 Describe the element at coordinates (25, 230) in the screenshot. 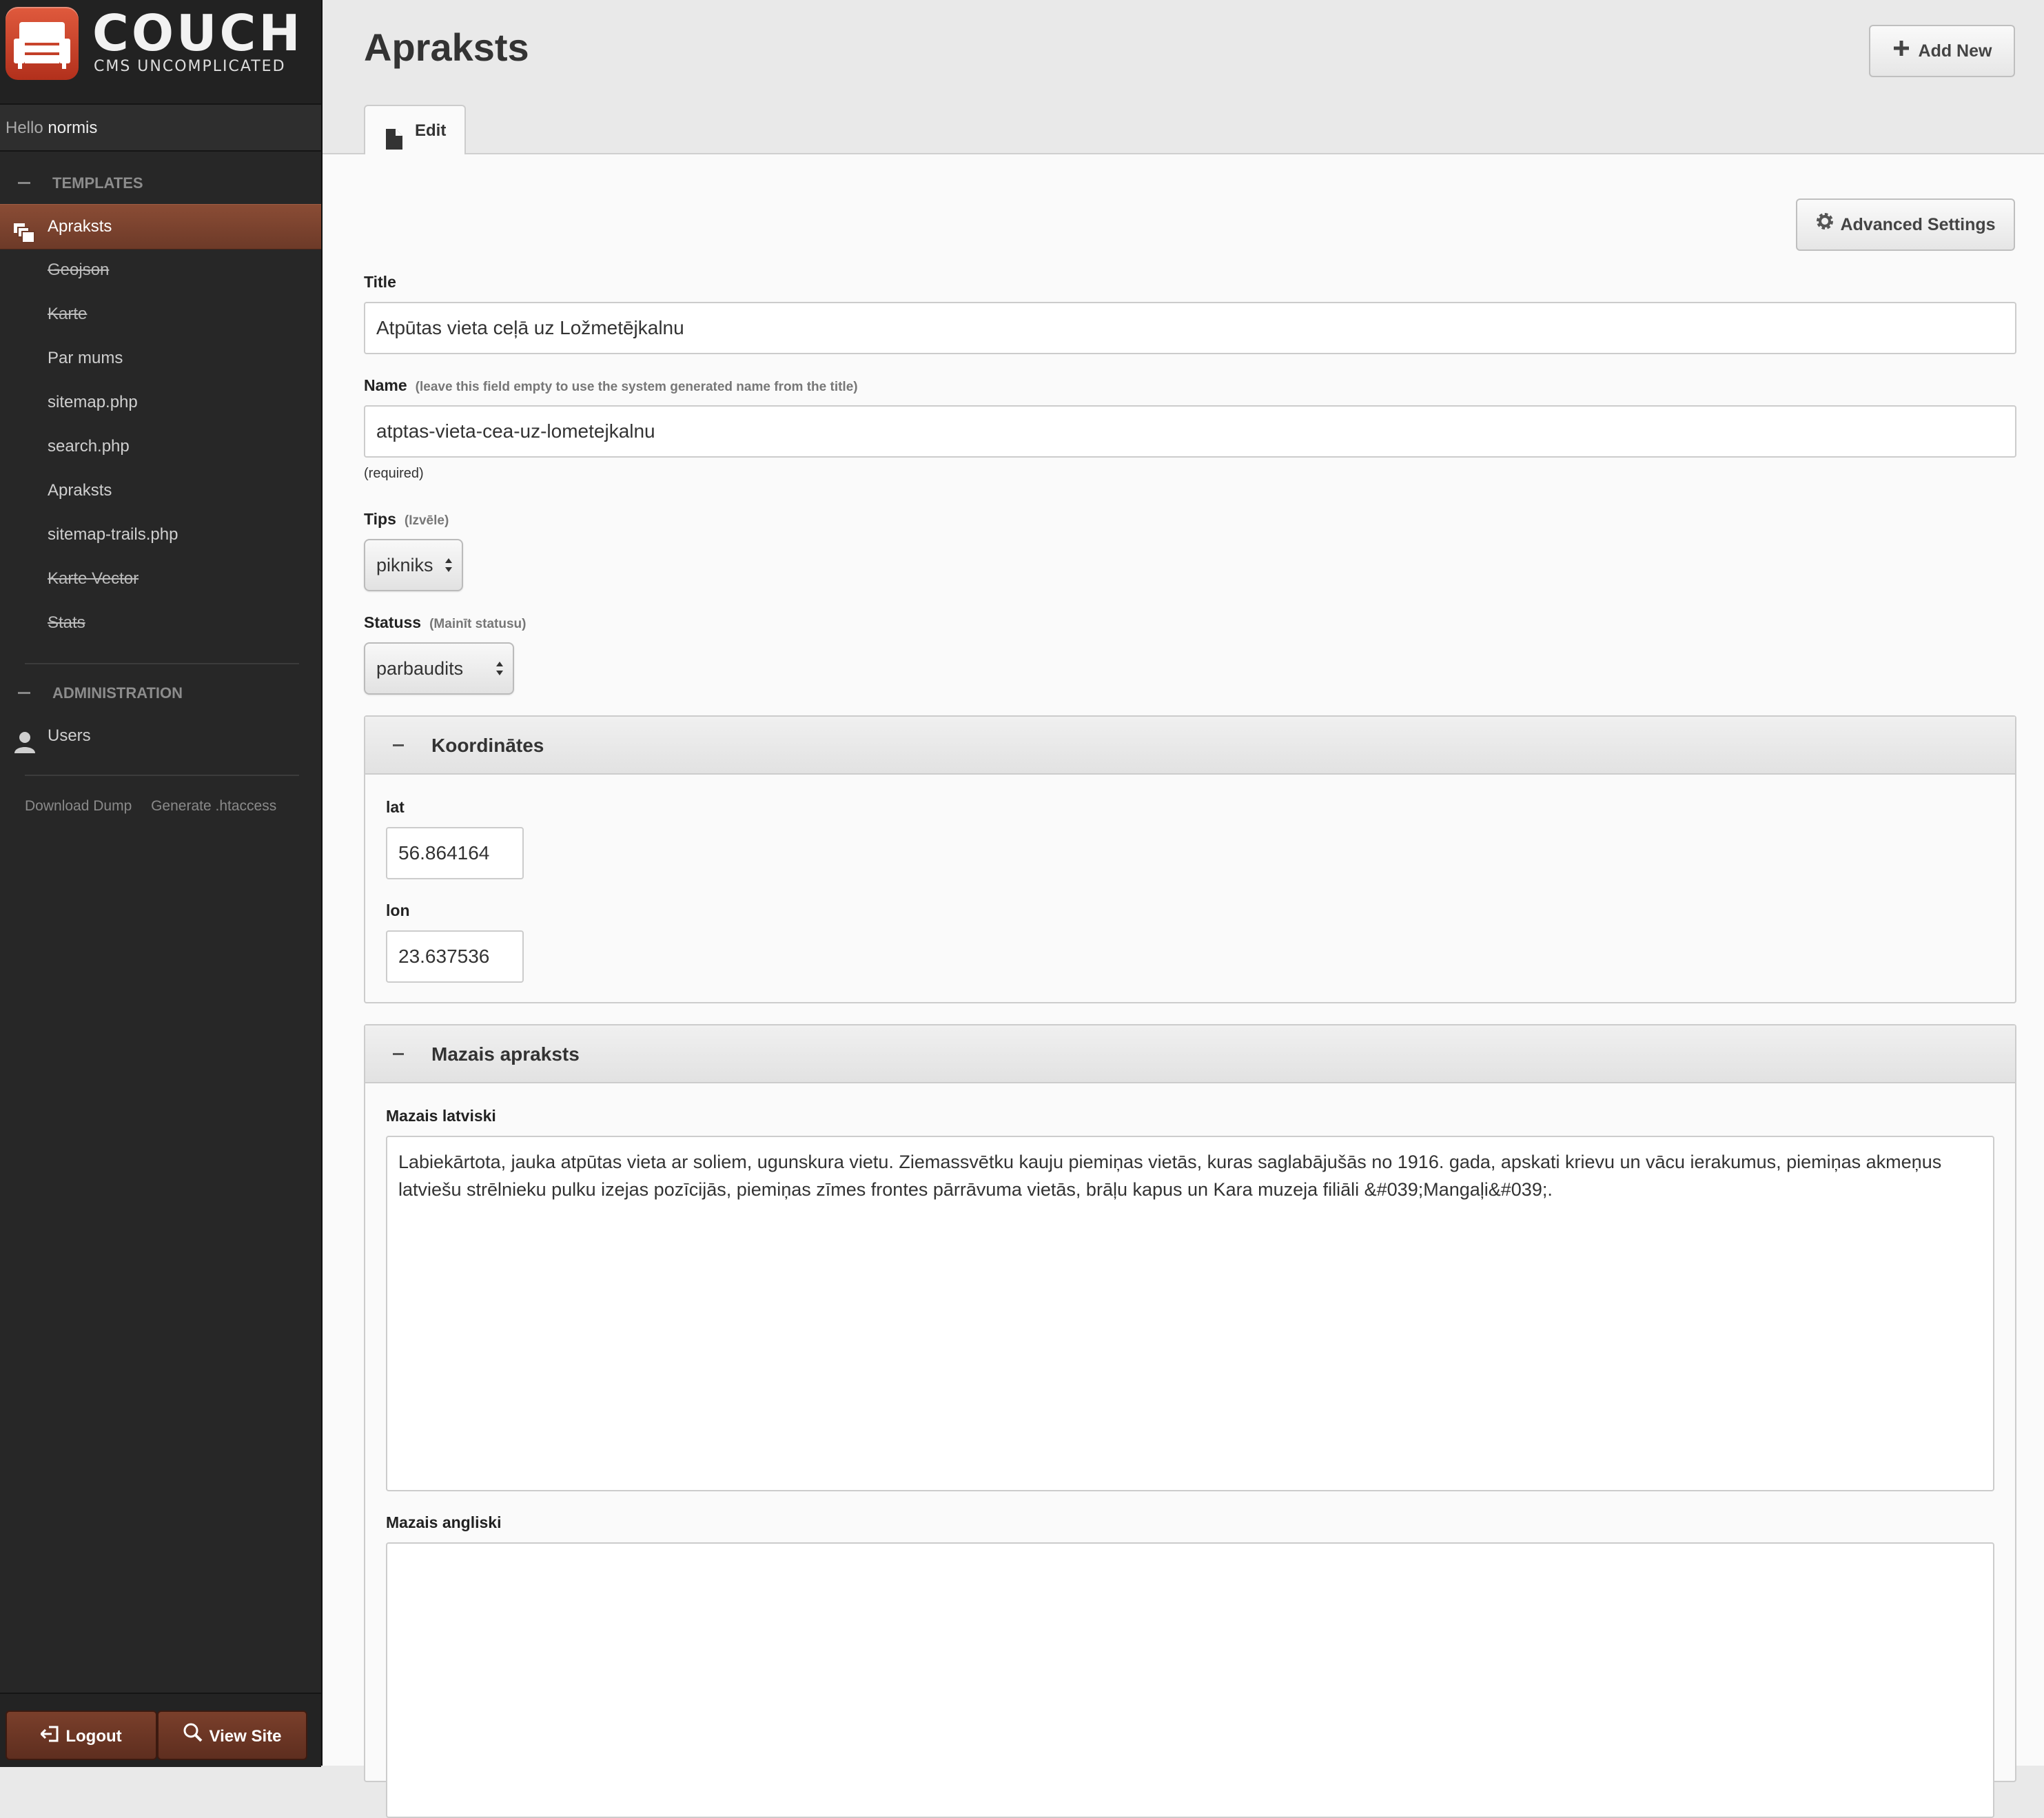

I see `templates-icon` at that location.